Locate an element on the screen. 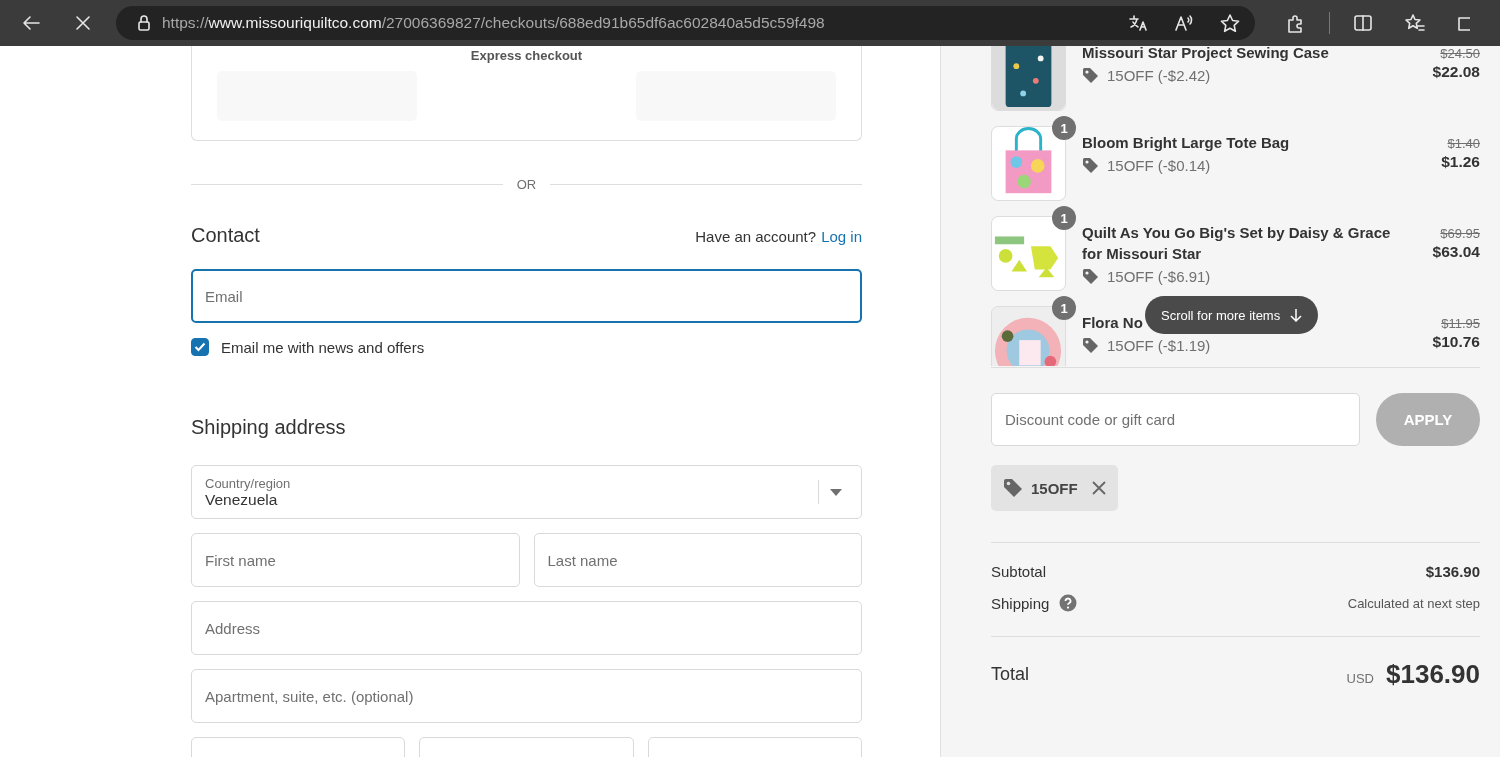 This screenshot has height=757, width=1500. email-field: Email is located at coordinates (526, 296).